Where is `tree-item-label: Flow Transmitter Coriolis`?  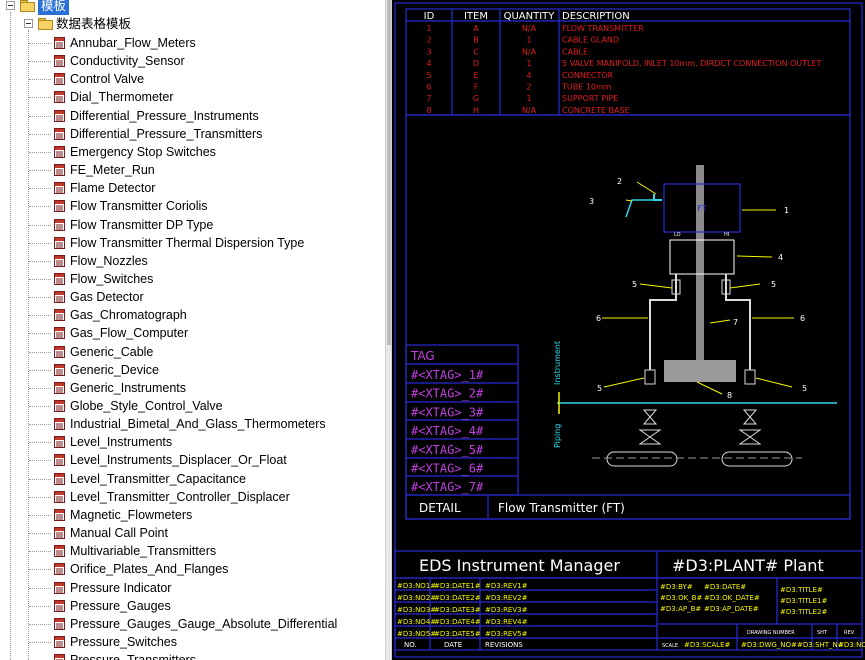
tree-item-label: Flow Transmitter Coriolis is located at coordinates (139, 206).